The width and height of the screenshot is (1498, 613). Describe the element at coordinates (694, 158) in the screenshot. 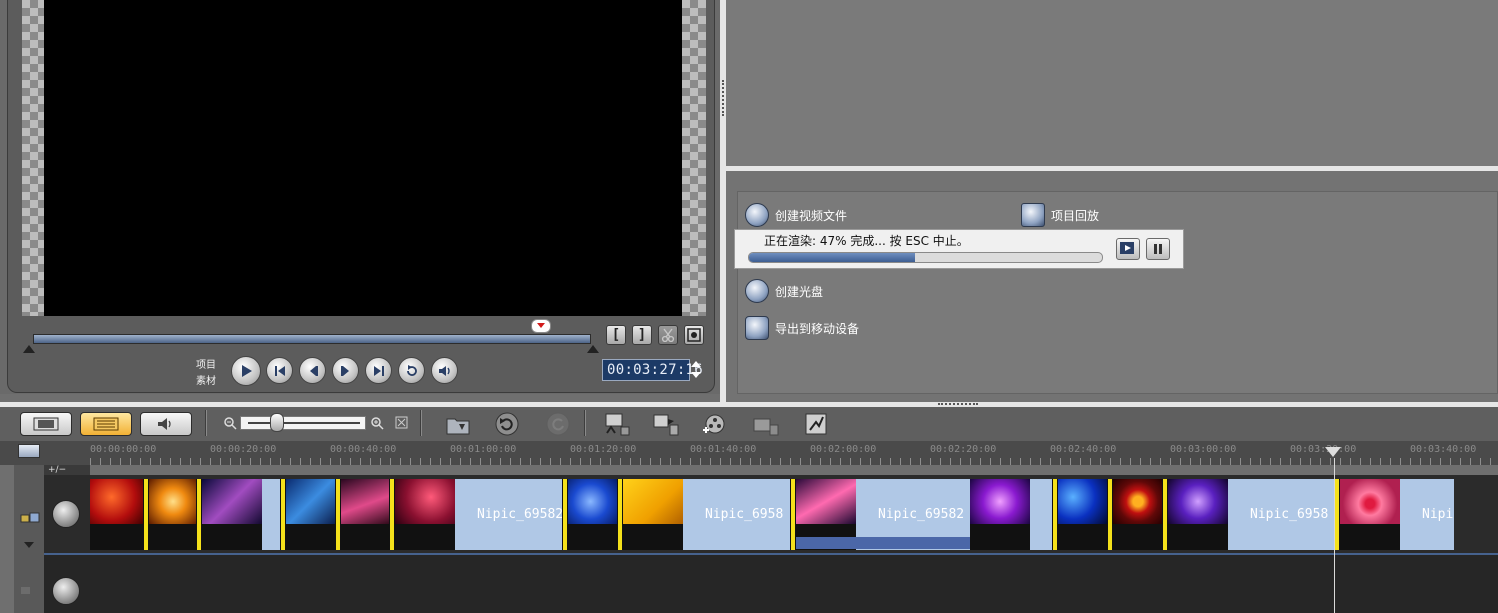

I see `transparency-border-right` at that location.